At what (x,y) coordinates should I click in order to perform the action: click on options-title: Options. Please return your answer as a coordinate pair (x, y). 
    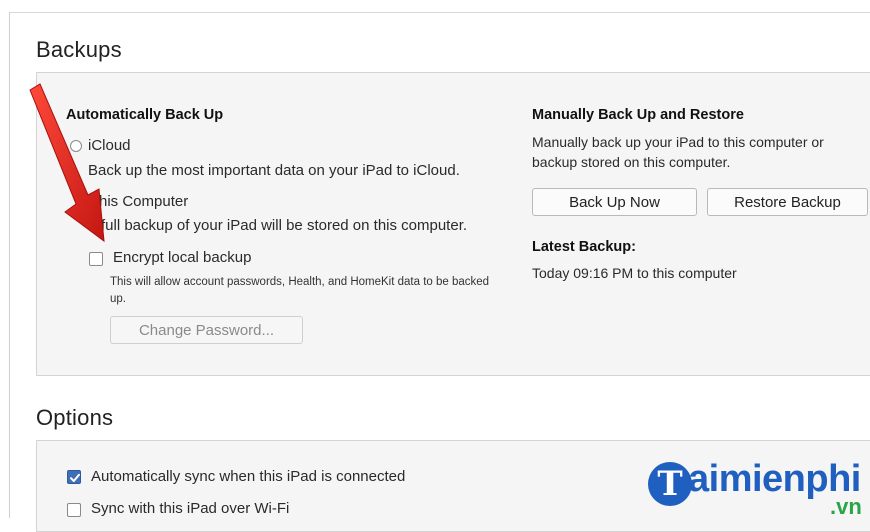
    Looking at the image, I should click on (75, 417).